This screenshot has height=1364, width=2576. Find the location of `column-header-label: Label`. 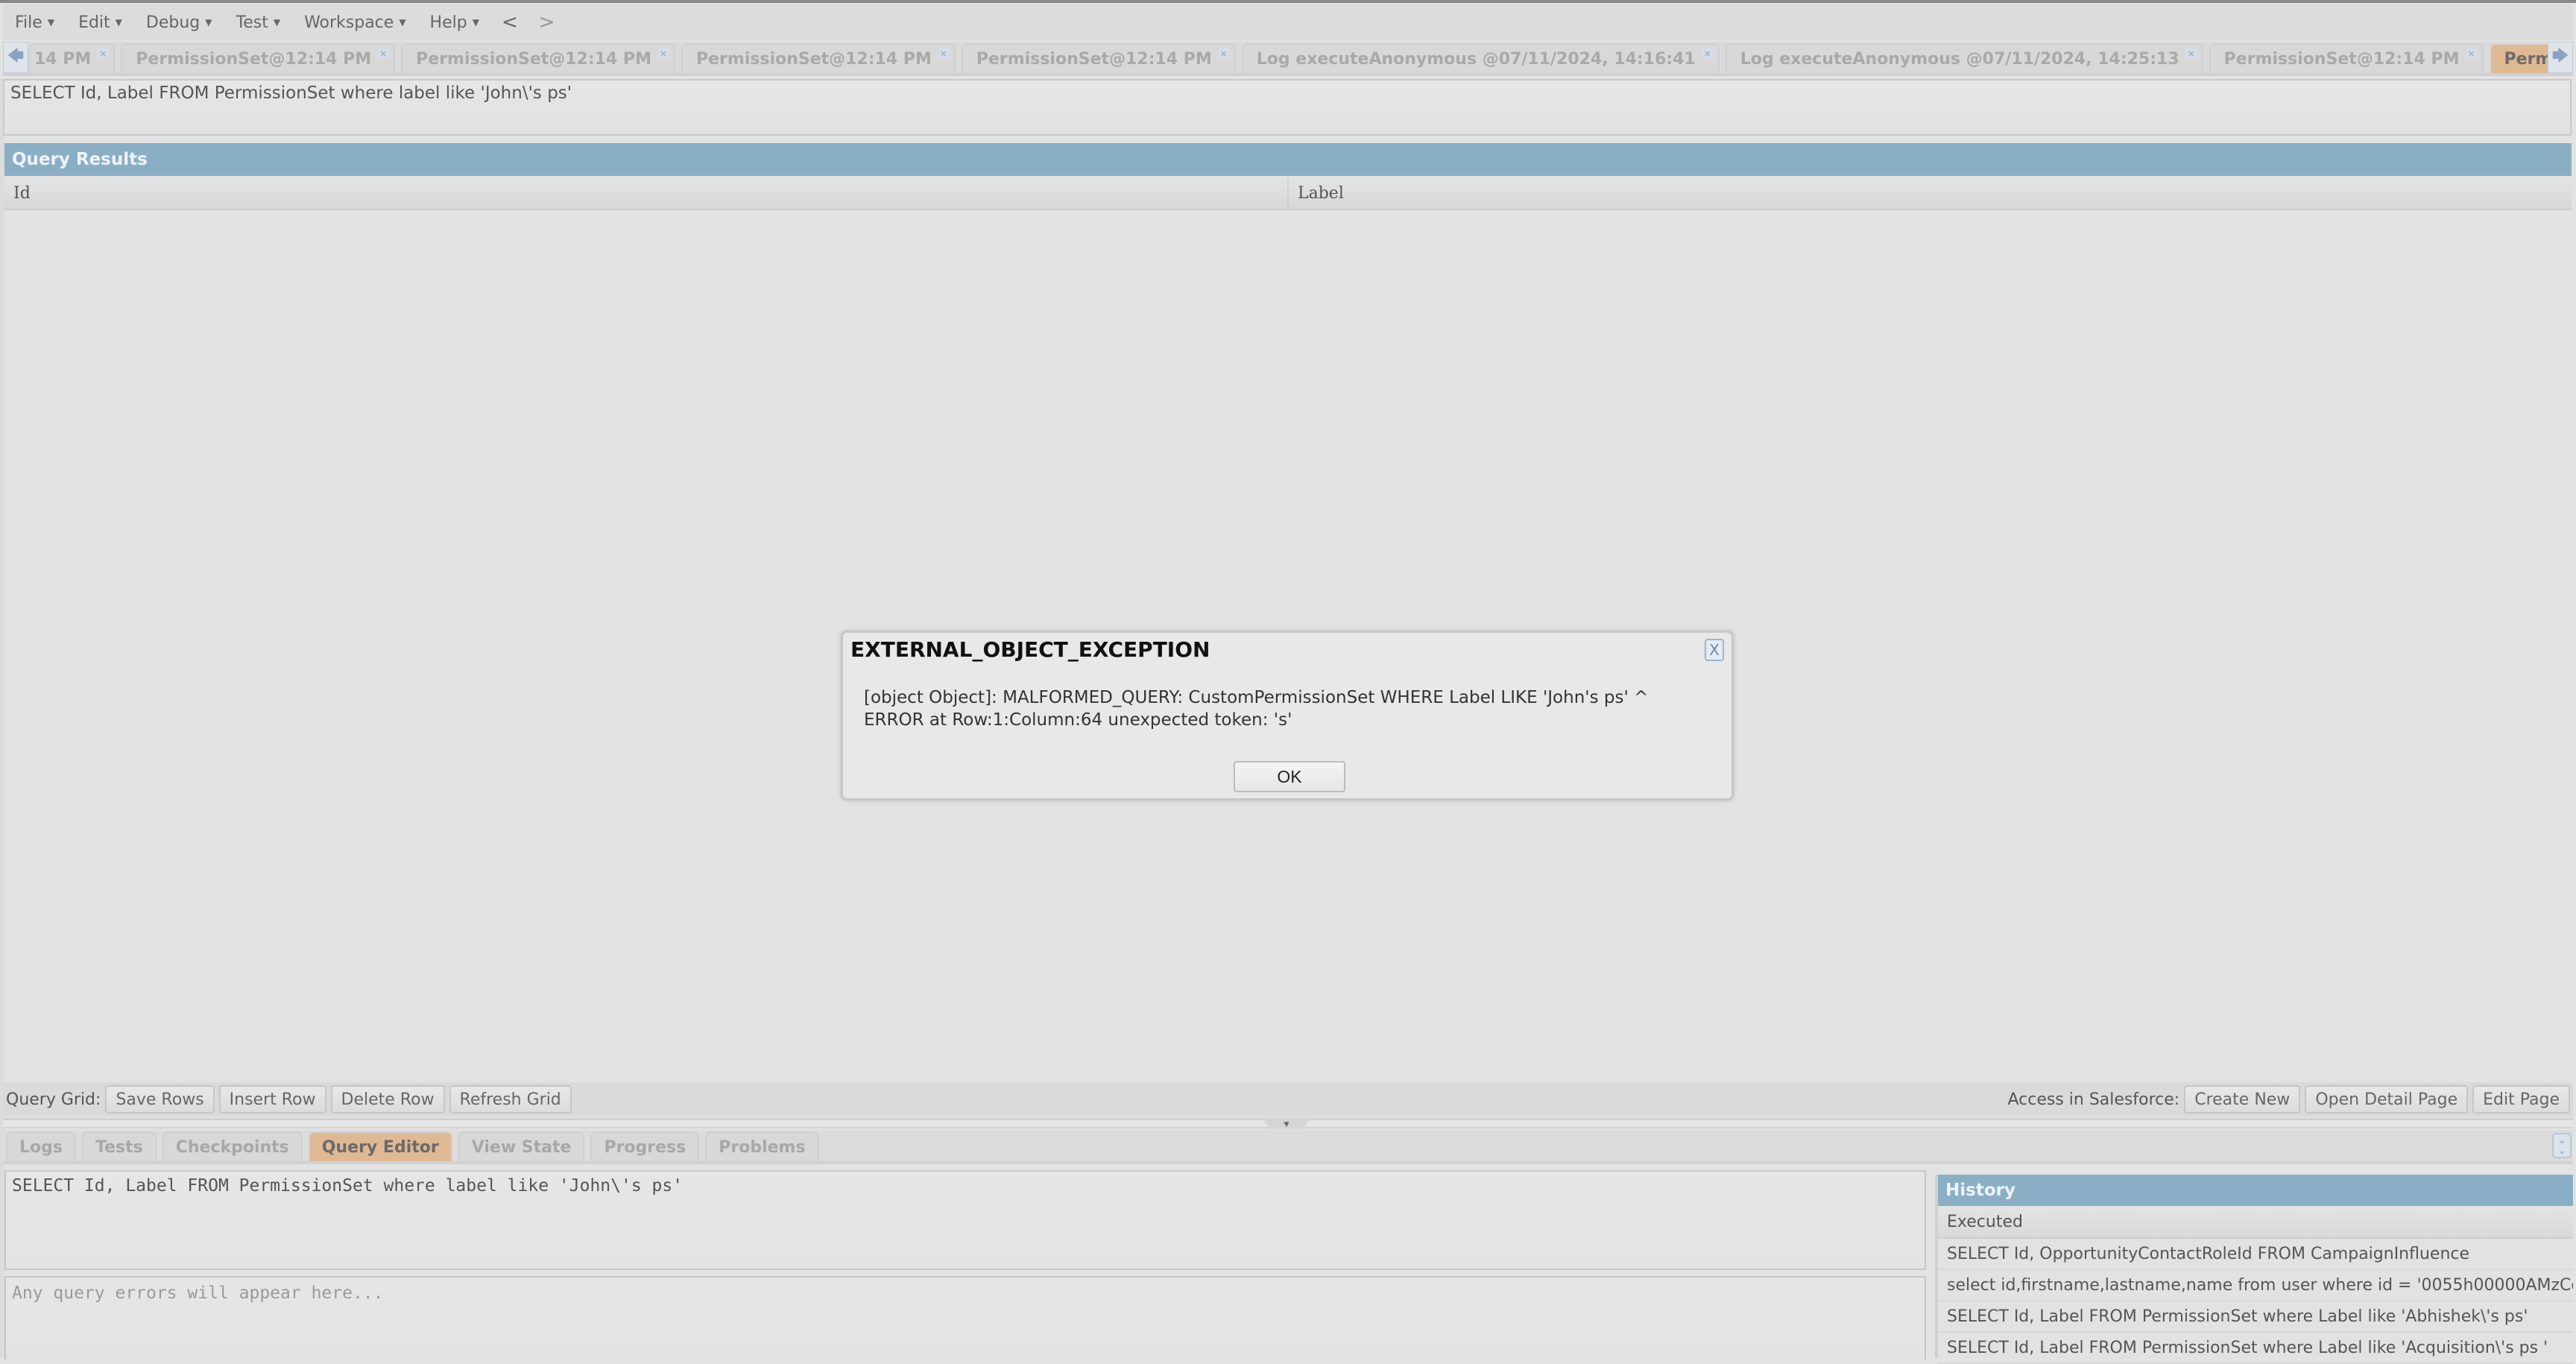

column-header-label: Label is located at coordinates (1930, 193).